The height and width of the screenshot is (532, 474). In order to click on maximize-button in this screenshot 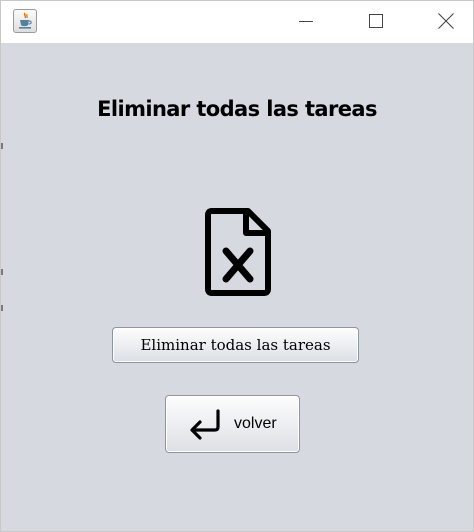, I will do `click(376, 21)`.